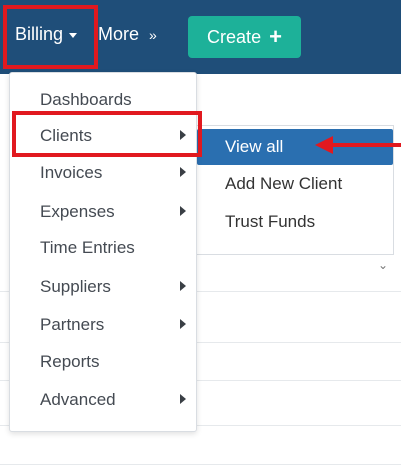 The image size is (401, 466). I want to click on more-label: More, so click(119, 34).